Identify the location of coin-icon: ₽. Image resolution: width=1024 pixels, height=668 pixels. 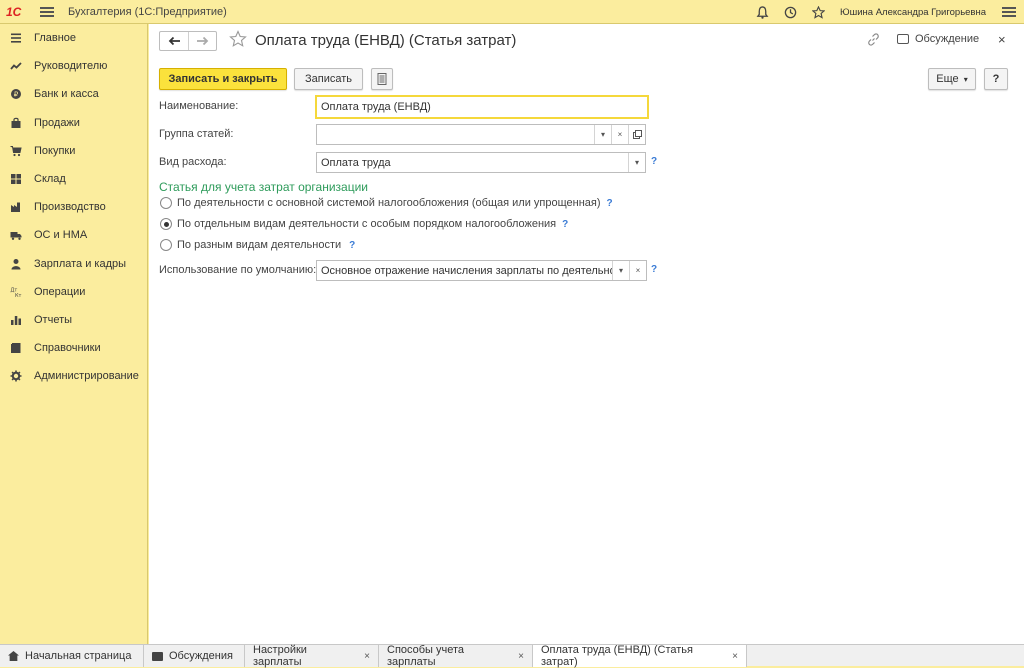
(16, 94).